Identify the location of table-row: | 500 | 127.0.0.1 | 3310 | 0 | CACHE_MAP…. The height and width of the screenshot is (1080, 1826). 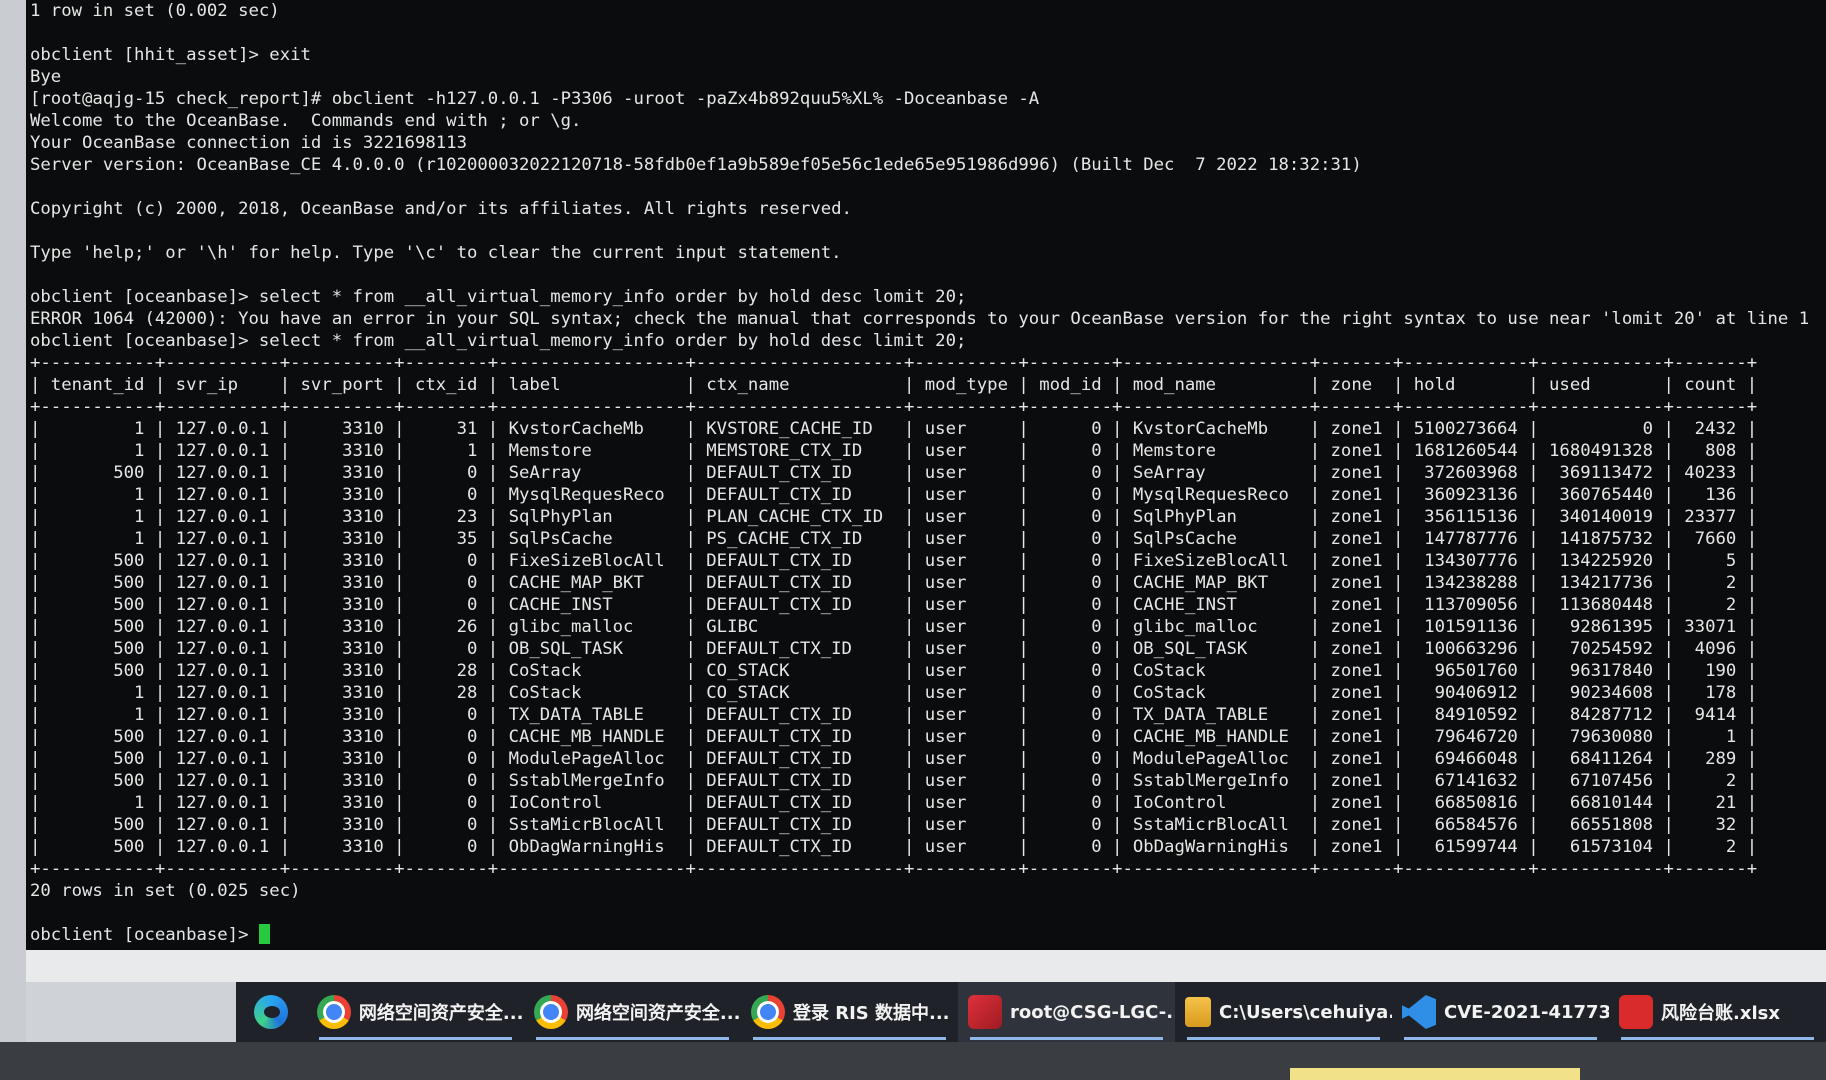
(894, 583).